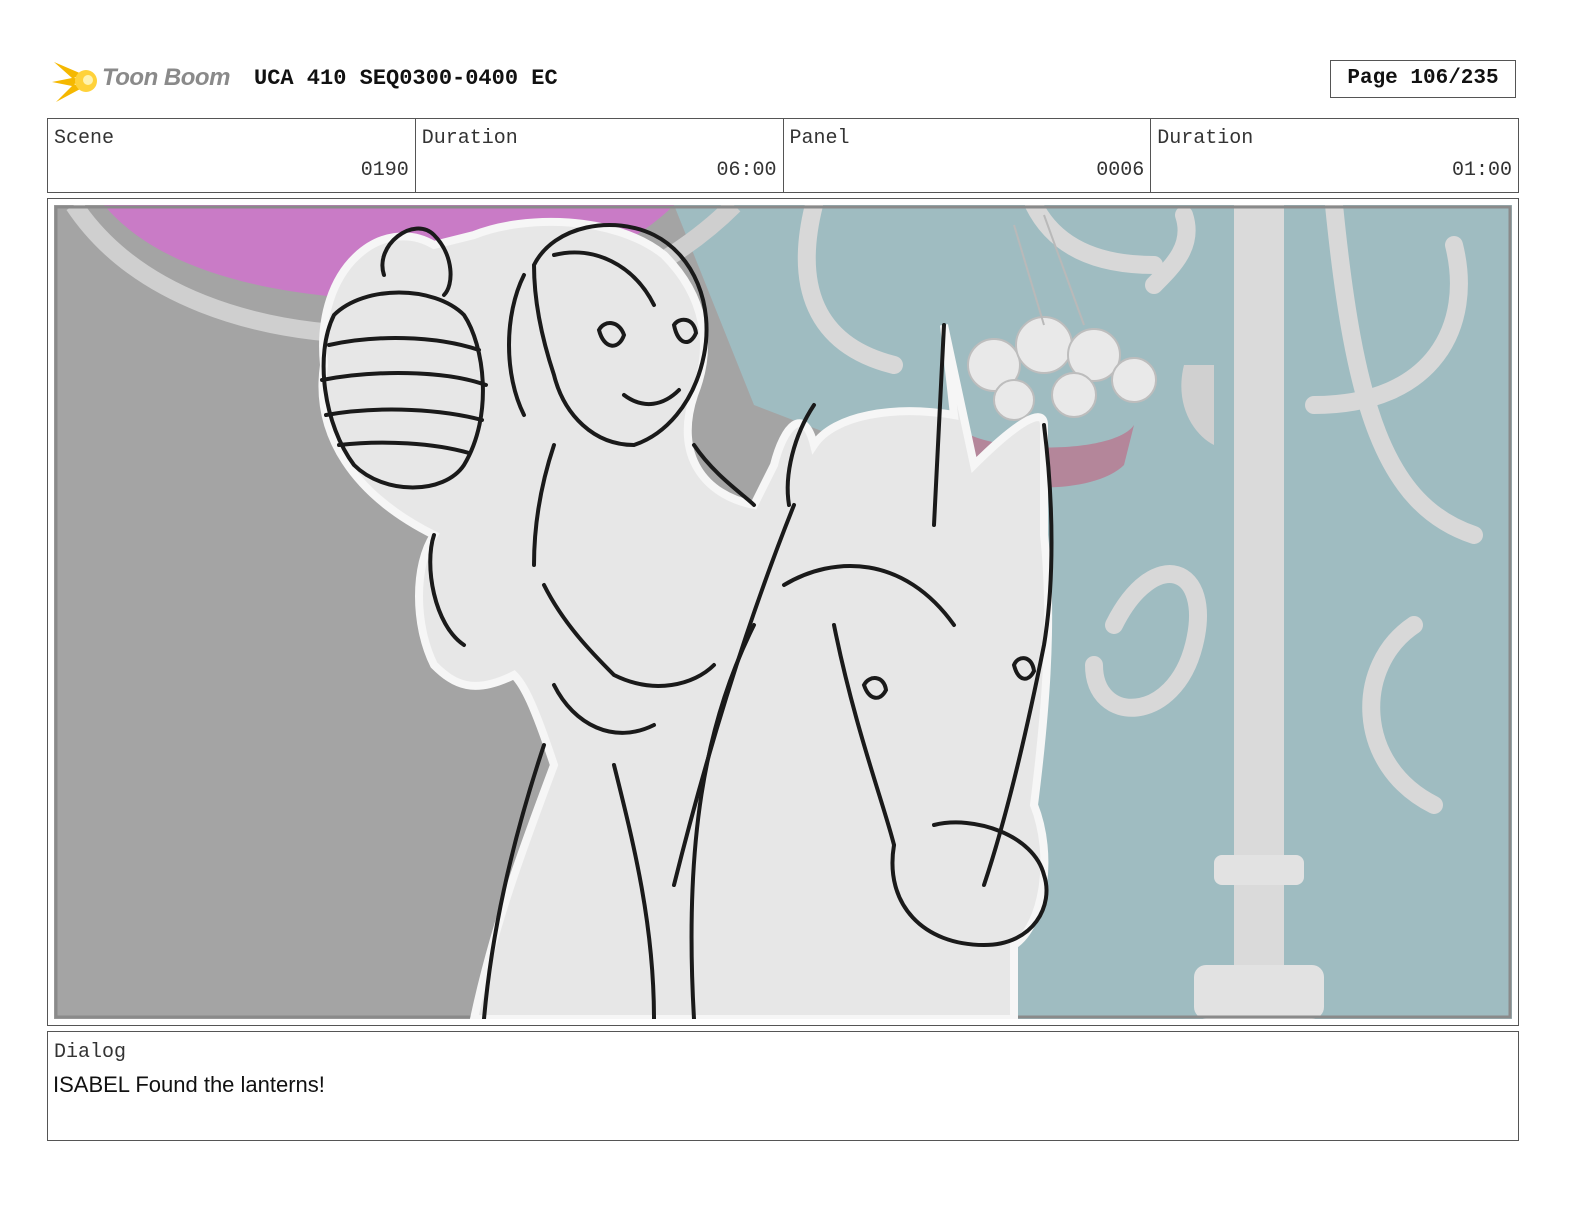 The height and width of the screenshot is (1224, 1584). I want to click on document-title: UCA 410 SEQ0300-0400 EC, so click(406, 78).